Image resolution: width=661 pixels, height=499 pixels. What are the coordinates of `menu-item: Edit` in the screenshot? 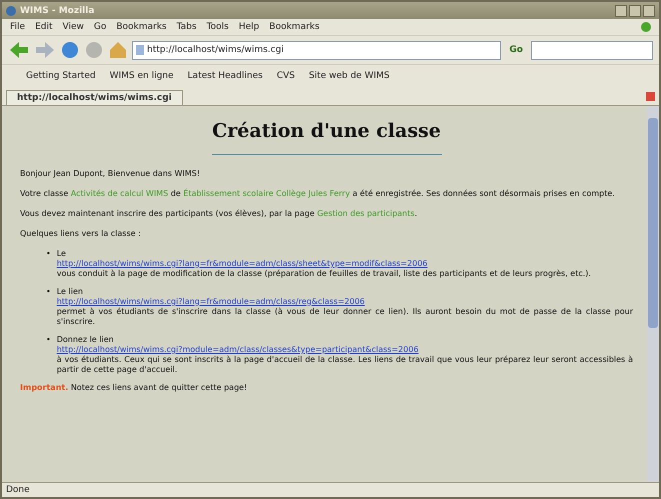 It's located at (43, 27).